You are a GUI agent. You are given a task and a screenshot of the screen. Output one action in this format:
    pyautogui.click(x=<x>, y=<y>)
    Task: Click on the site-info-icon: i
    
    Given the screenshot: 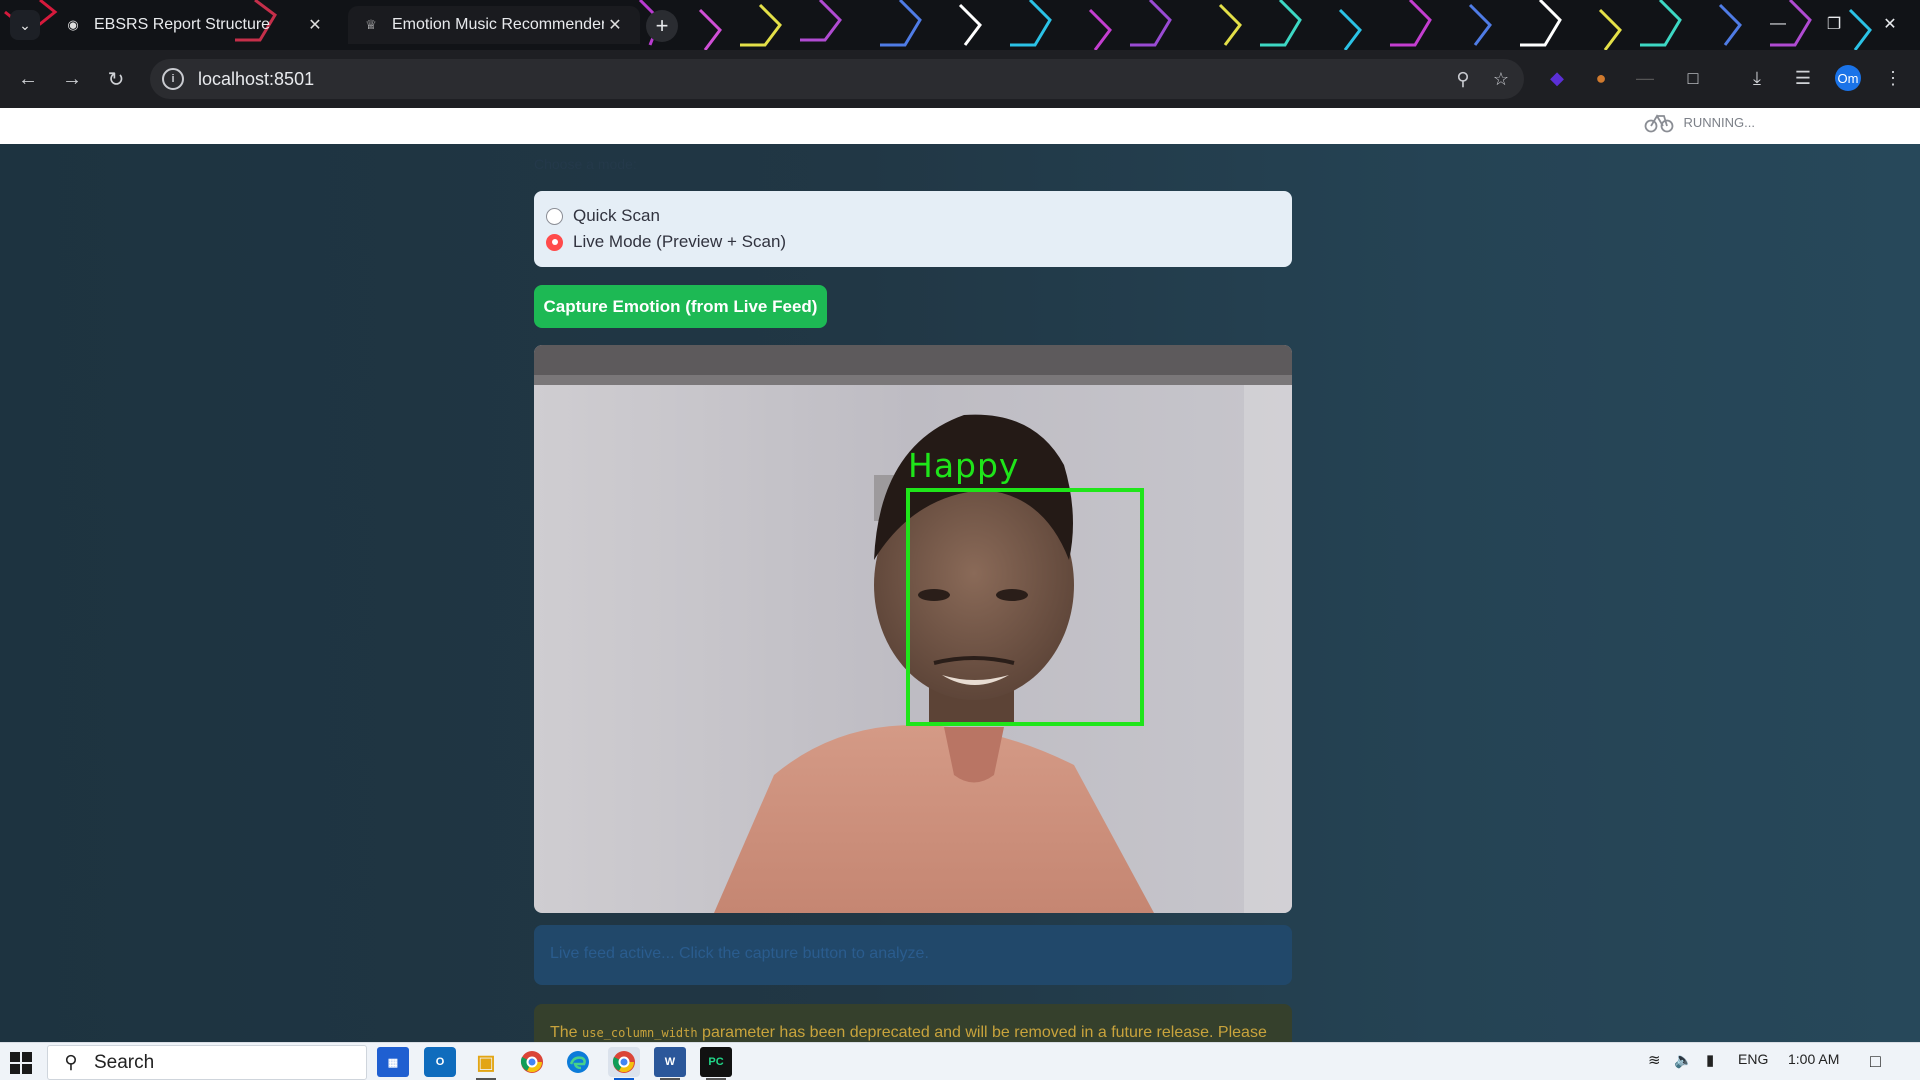 What is the action you would take?
    pyautogui.click(x=173, y=79)
    